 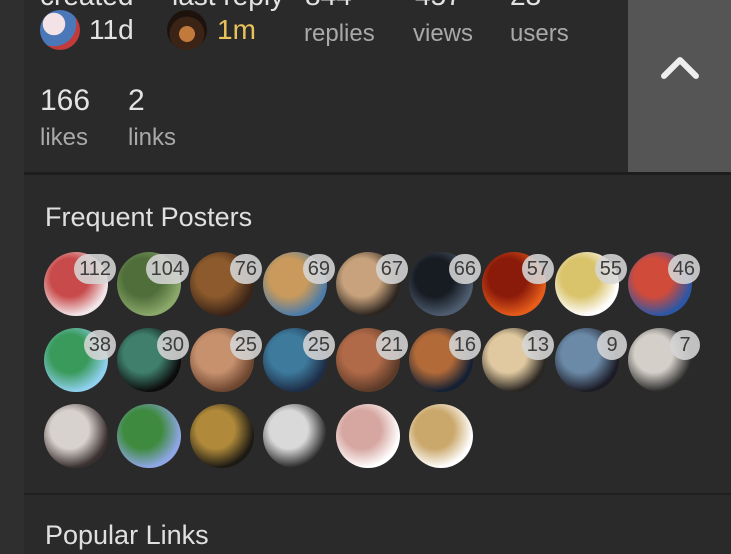 I want to click on post-count-badge: 112, so click(x=95, y=269).